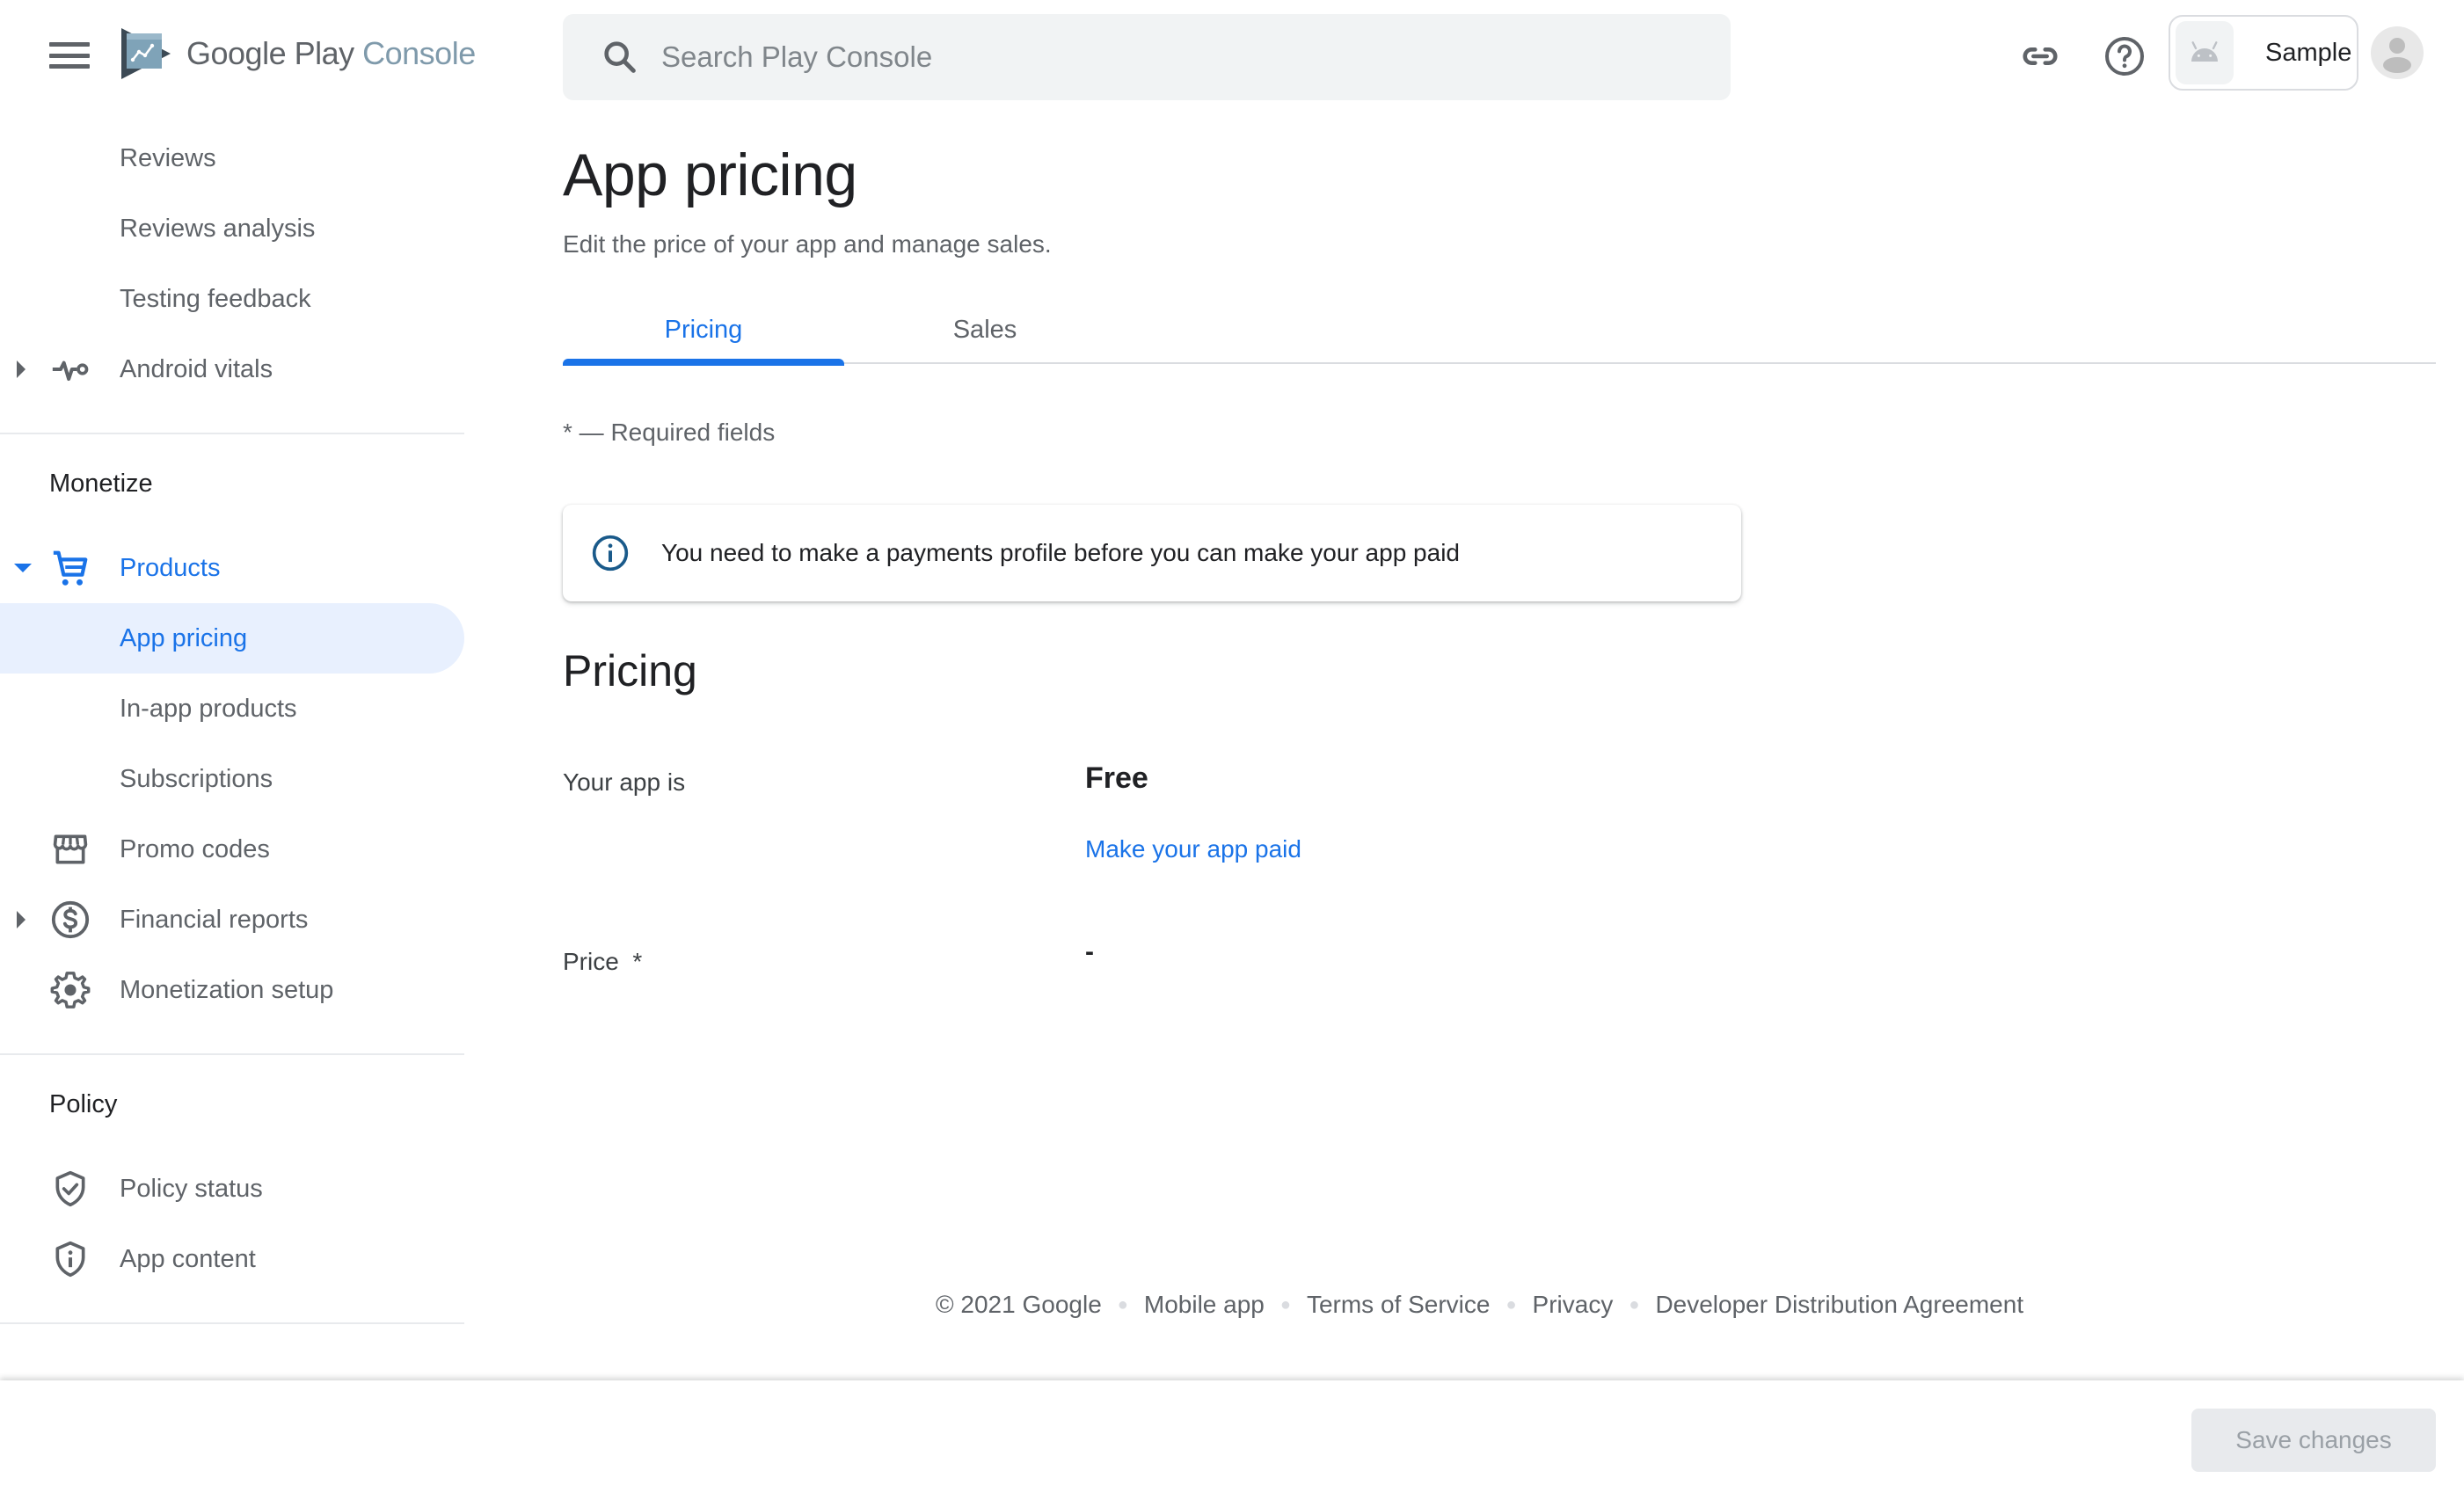 The height and width of the screenshot is (1500, 2464). I want to click on section-title-policy: Policy, so click(83, 1104).